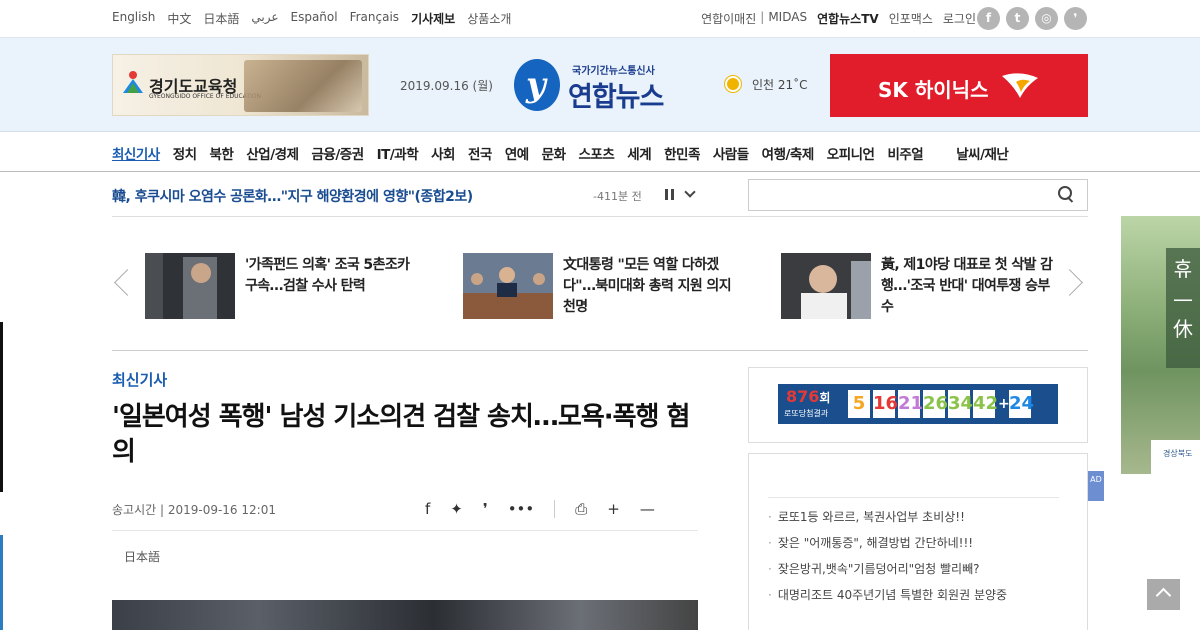  Describe the element at coordinates (988, 18) in the screenshot. I see `facebook-icon: f` at that location.